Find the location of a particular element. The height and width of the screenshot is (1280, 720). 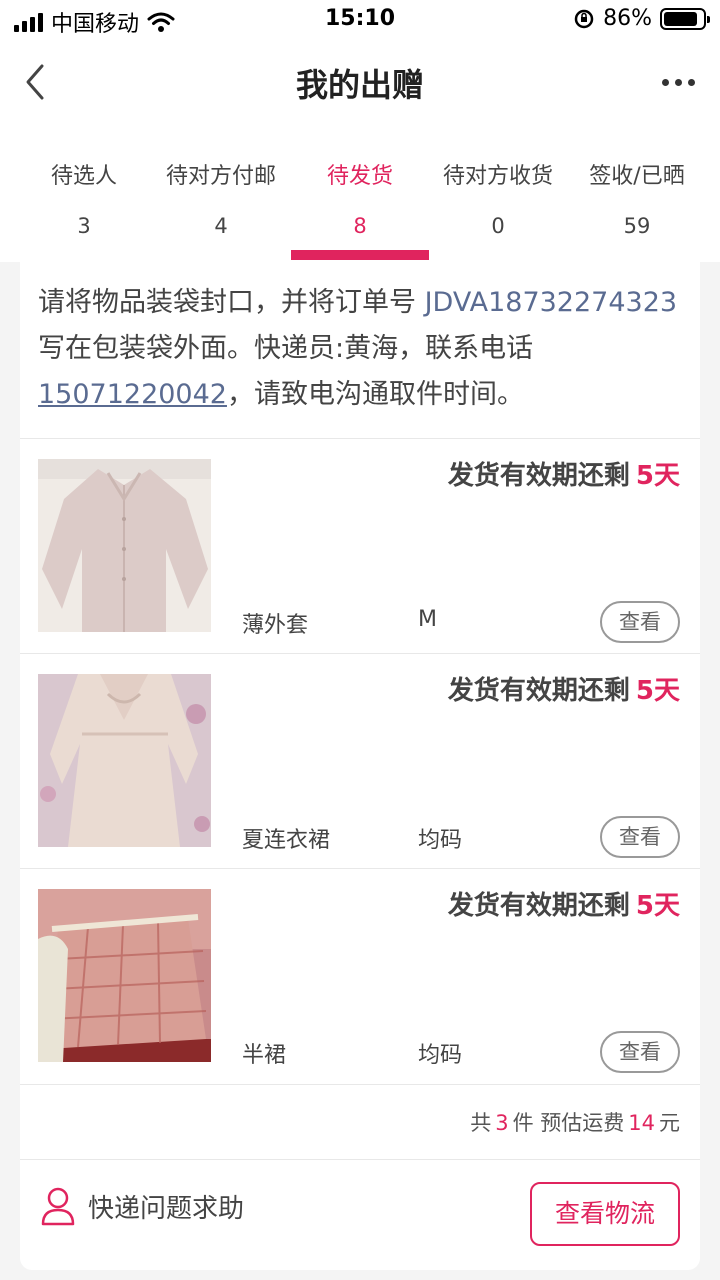

help-label: 快递问题求助 is located at coordinates (166, 1208).